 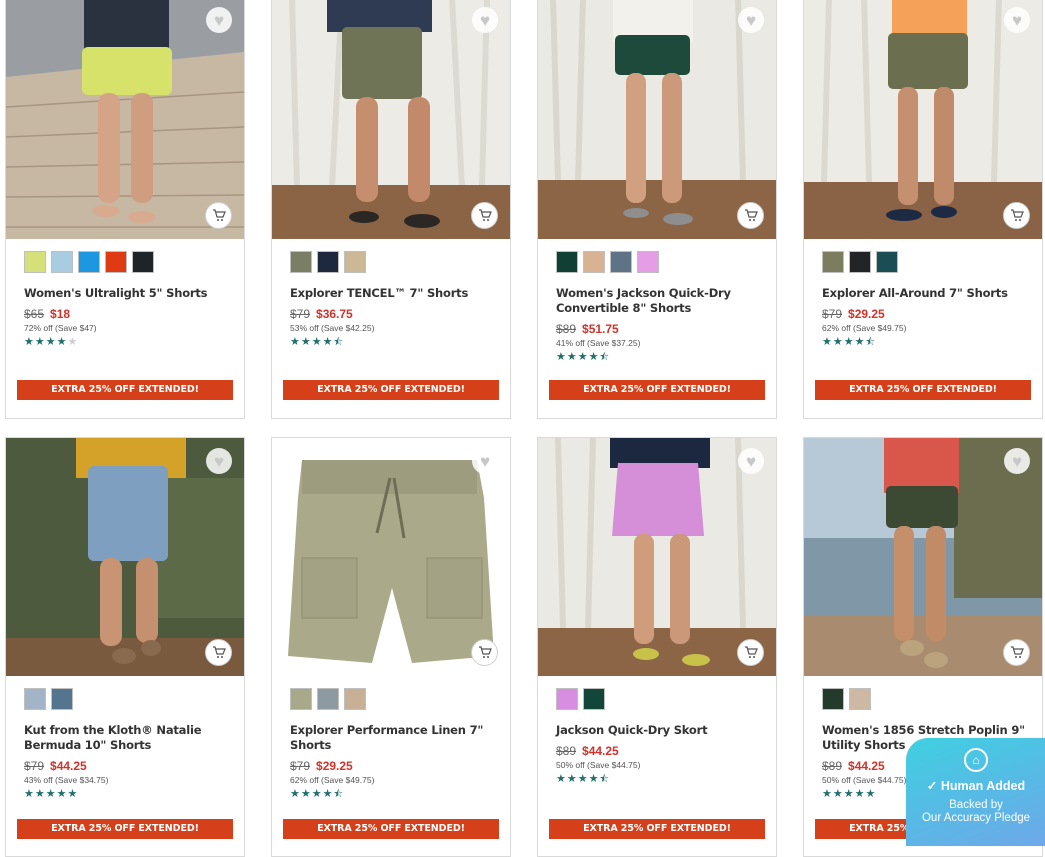 I want to click on sale-price: $36.75, so click(x=334, y=314).